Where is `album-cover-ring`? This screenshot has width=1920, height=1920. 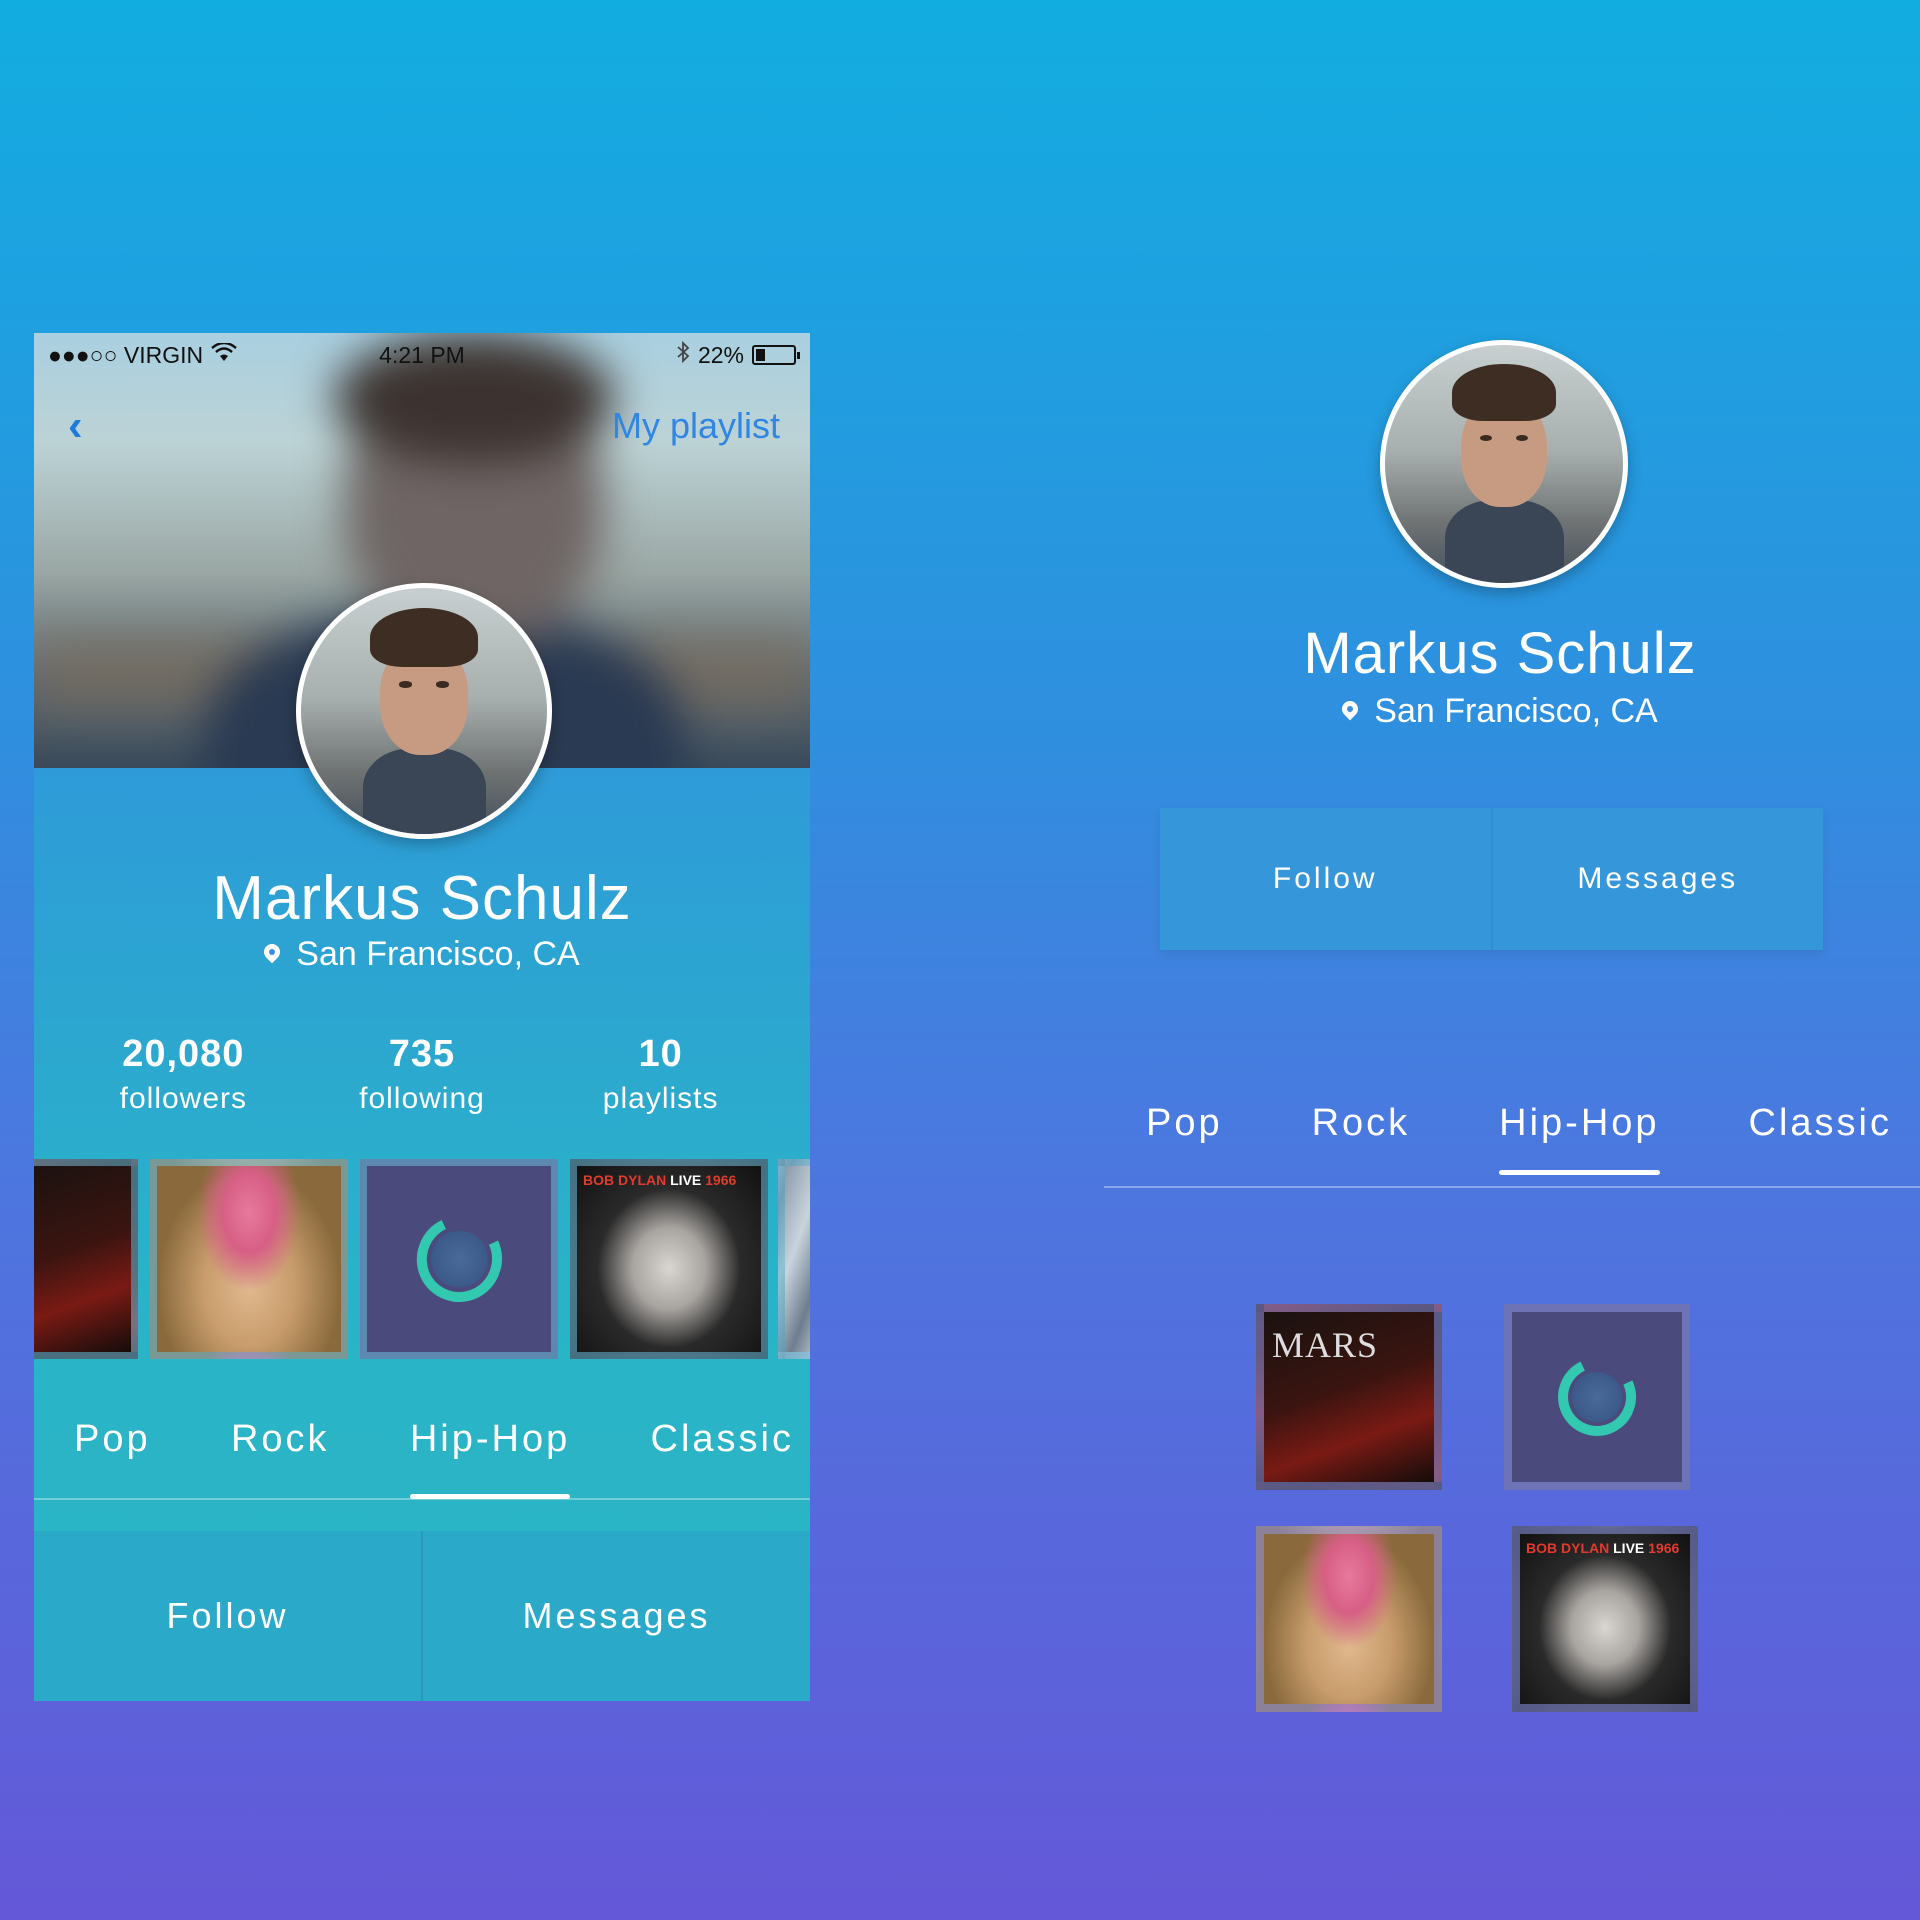
album-cover-ring is located at coordinates (459, 1259).